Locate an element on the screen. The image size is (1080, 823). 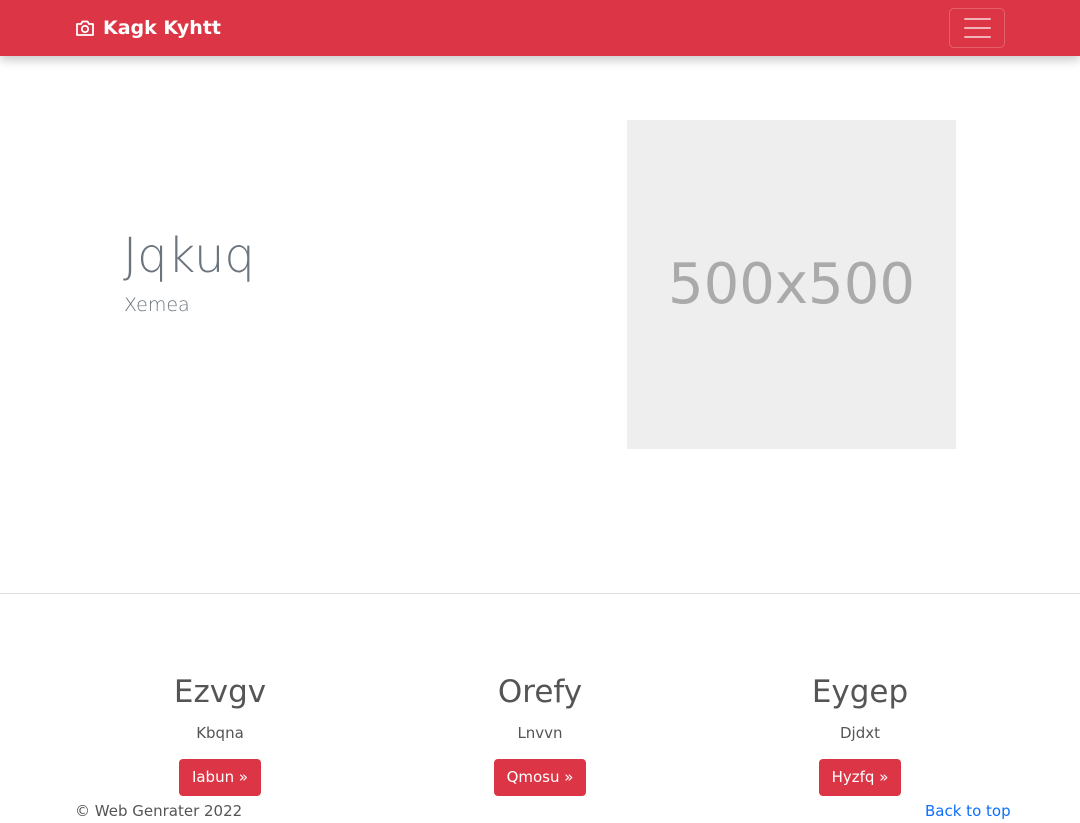
feature-heading: Orefy is located at coordinates (540, 692).